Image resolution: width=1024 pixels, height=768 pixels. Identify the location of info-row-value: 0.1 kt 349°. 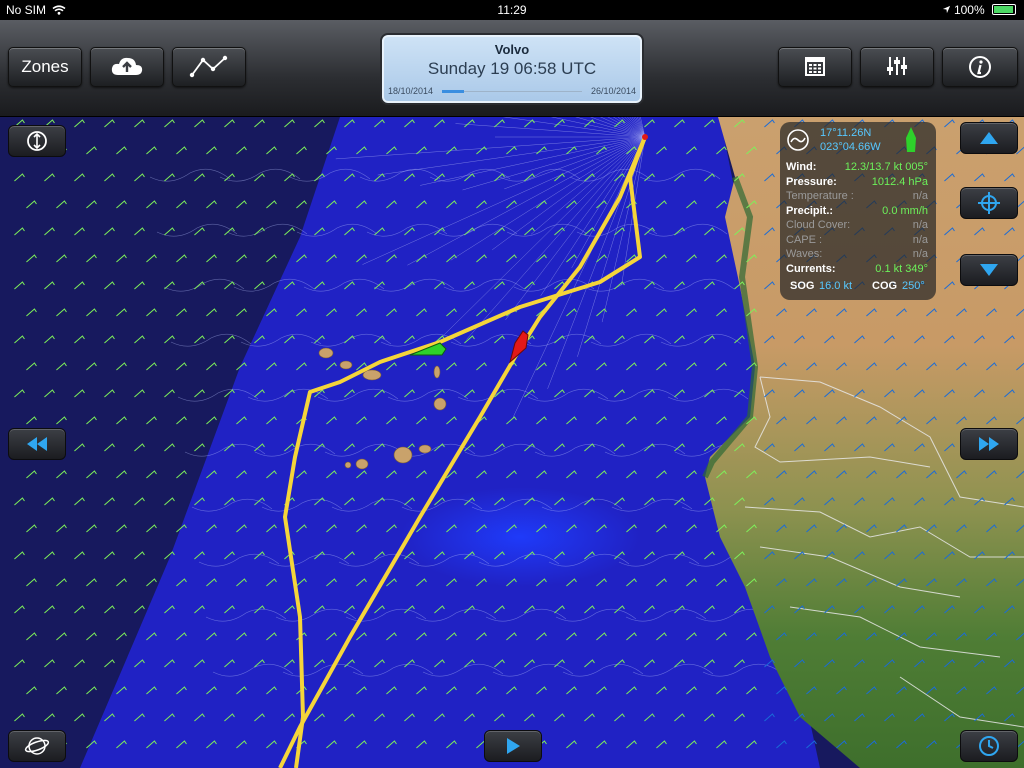
(901, 268).